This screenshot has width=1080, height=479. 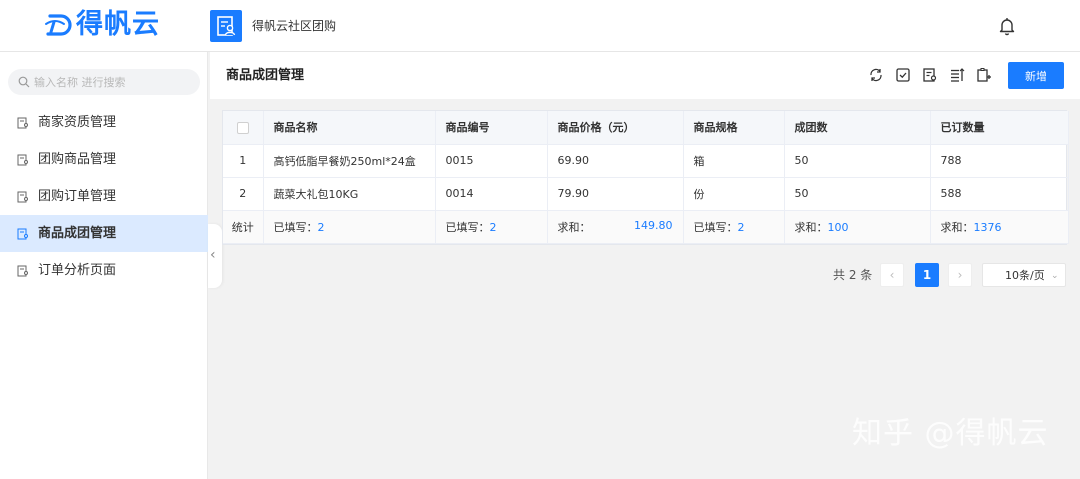 What do you see at coordinates (243, 194) in the screenshot?
I see `row-index: 2` at bounding box center [243, 194].